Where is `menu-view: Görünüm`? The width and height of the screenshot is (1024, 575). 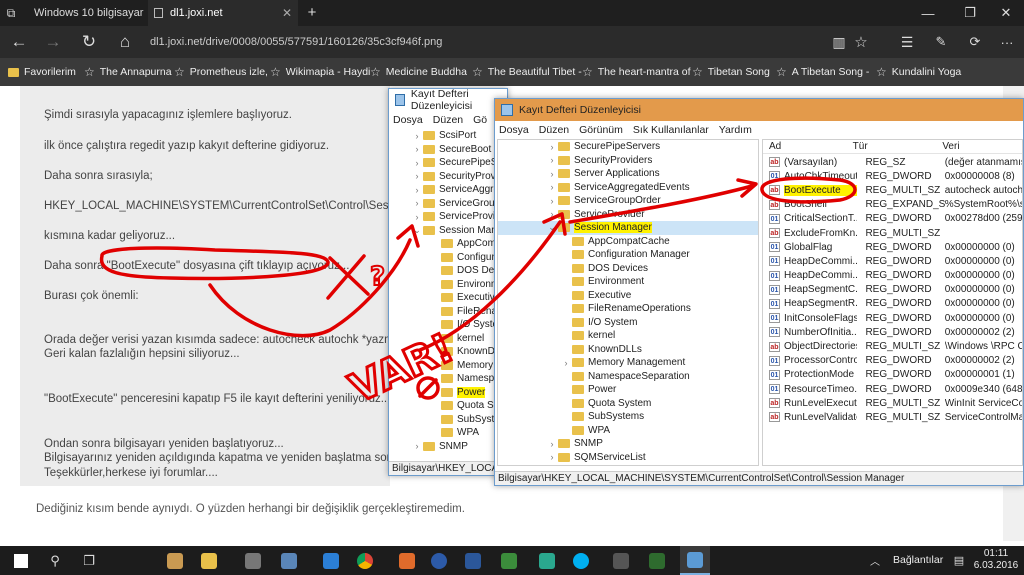
menu-view: Görünüm is located at coordinates (601, 130).